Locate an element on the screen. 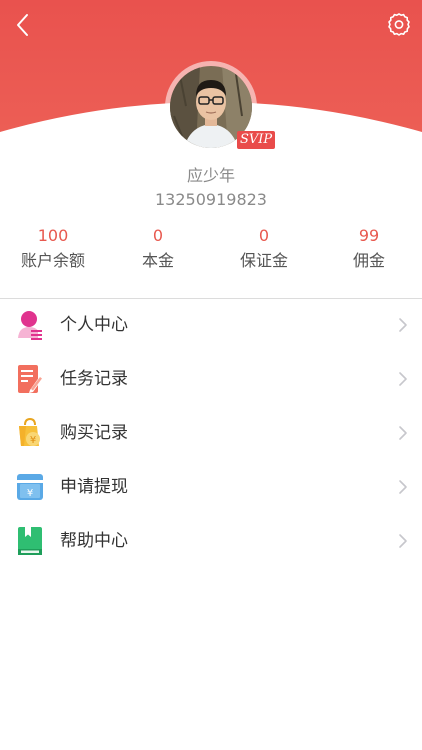 This screenshot has height=750, width=422. withdraw-card-icon: ¥ is located at coordinates (30, 487).